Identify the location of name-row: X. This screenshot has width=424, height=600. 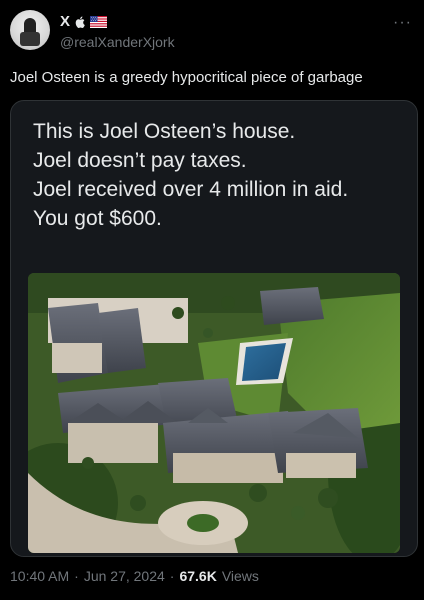
(83, 21).